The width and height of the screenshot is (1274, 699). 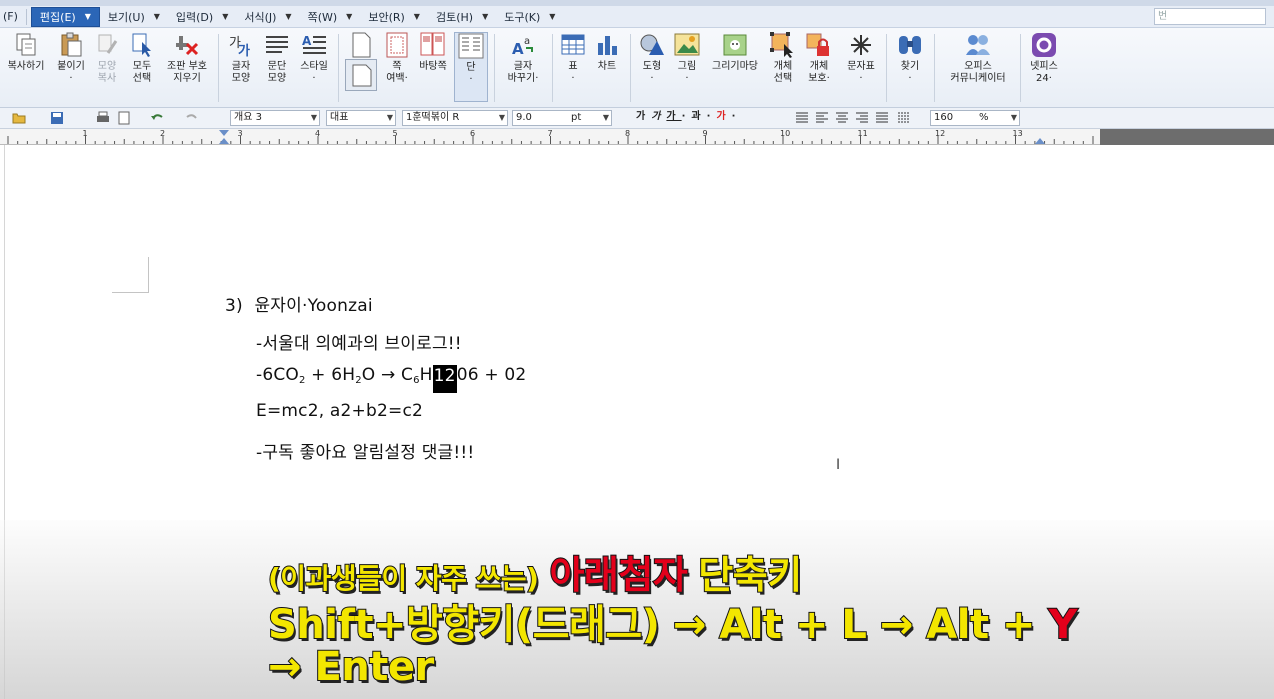 What do you see at coordinates (607, 68) in the screenshot?
I see `chart-button: 차트` at bounding box center [607, 68].